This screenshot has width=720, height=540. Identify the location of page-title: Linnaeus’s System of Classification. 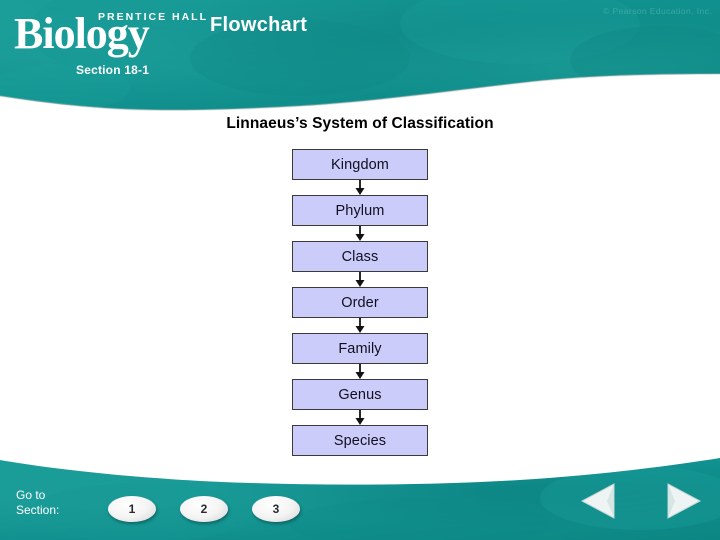
(360, 123).